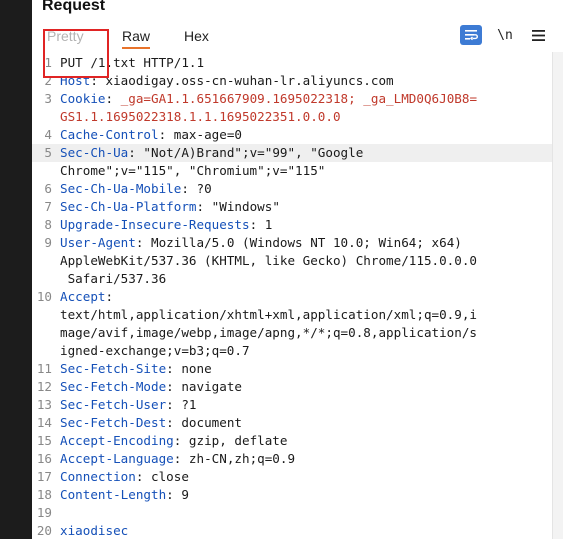 This screenshot has height=539, width=563. What do you see at coordinates (292, 207) in the screenshot?
I see `editor-line: 7 Sec-Ch-Ua-Platform: "Windows"` at bounding box center [292, 207].